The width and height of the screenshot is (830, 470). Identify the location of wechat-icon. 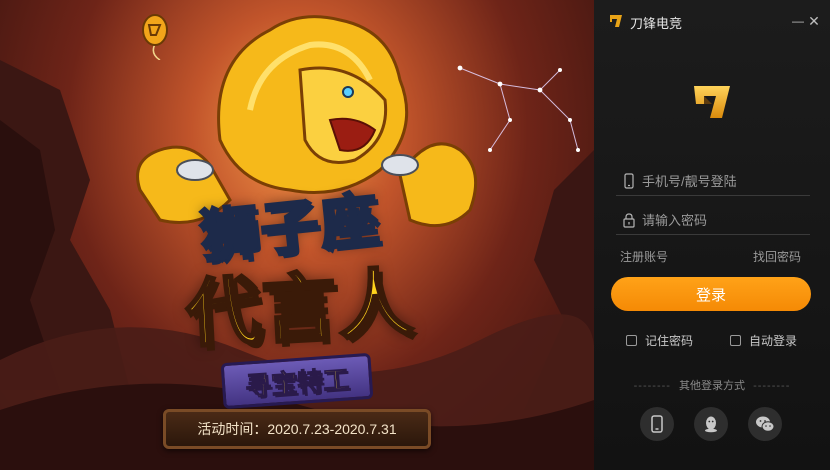
(765, 424).